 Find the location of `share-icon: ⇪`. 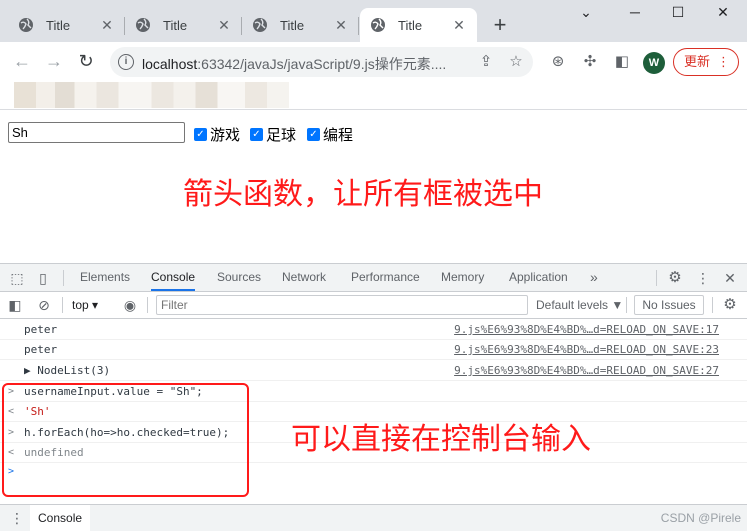

share-icon: ⇪ is located at coordinates (486, 61).